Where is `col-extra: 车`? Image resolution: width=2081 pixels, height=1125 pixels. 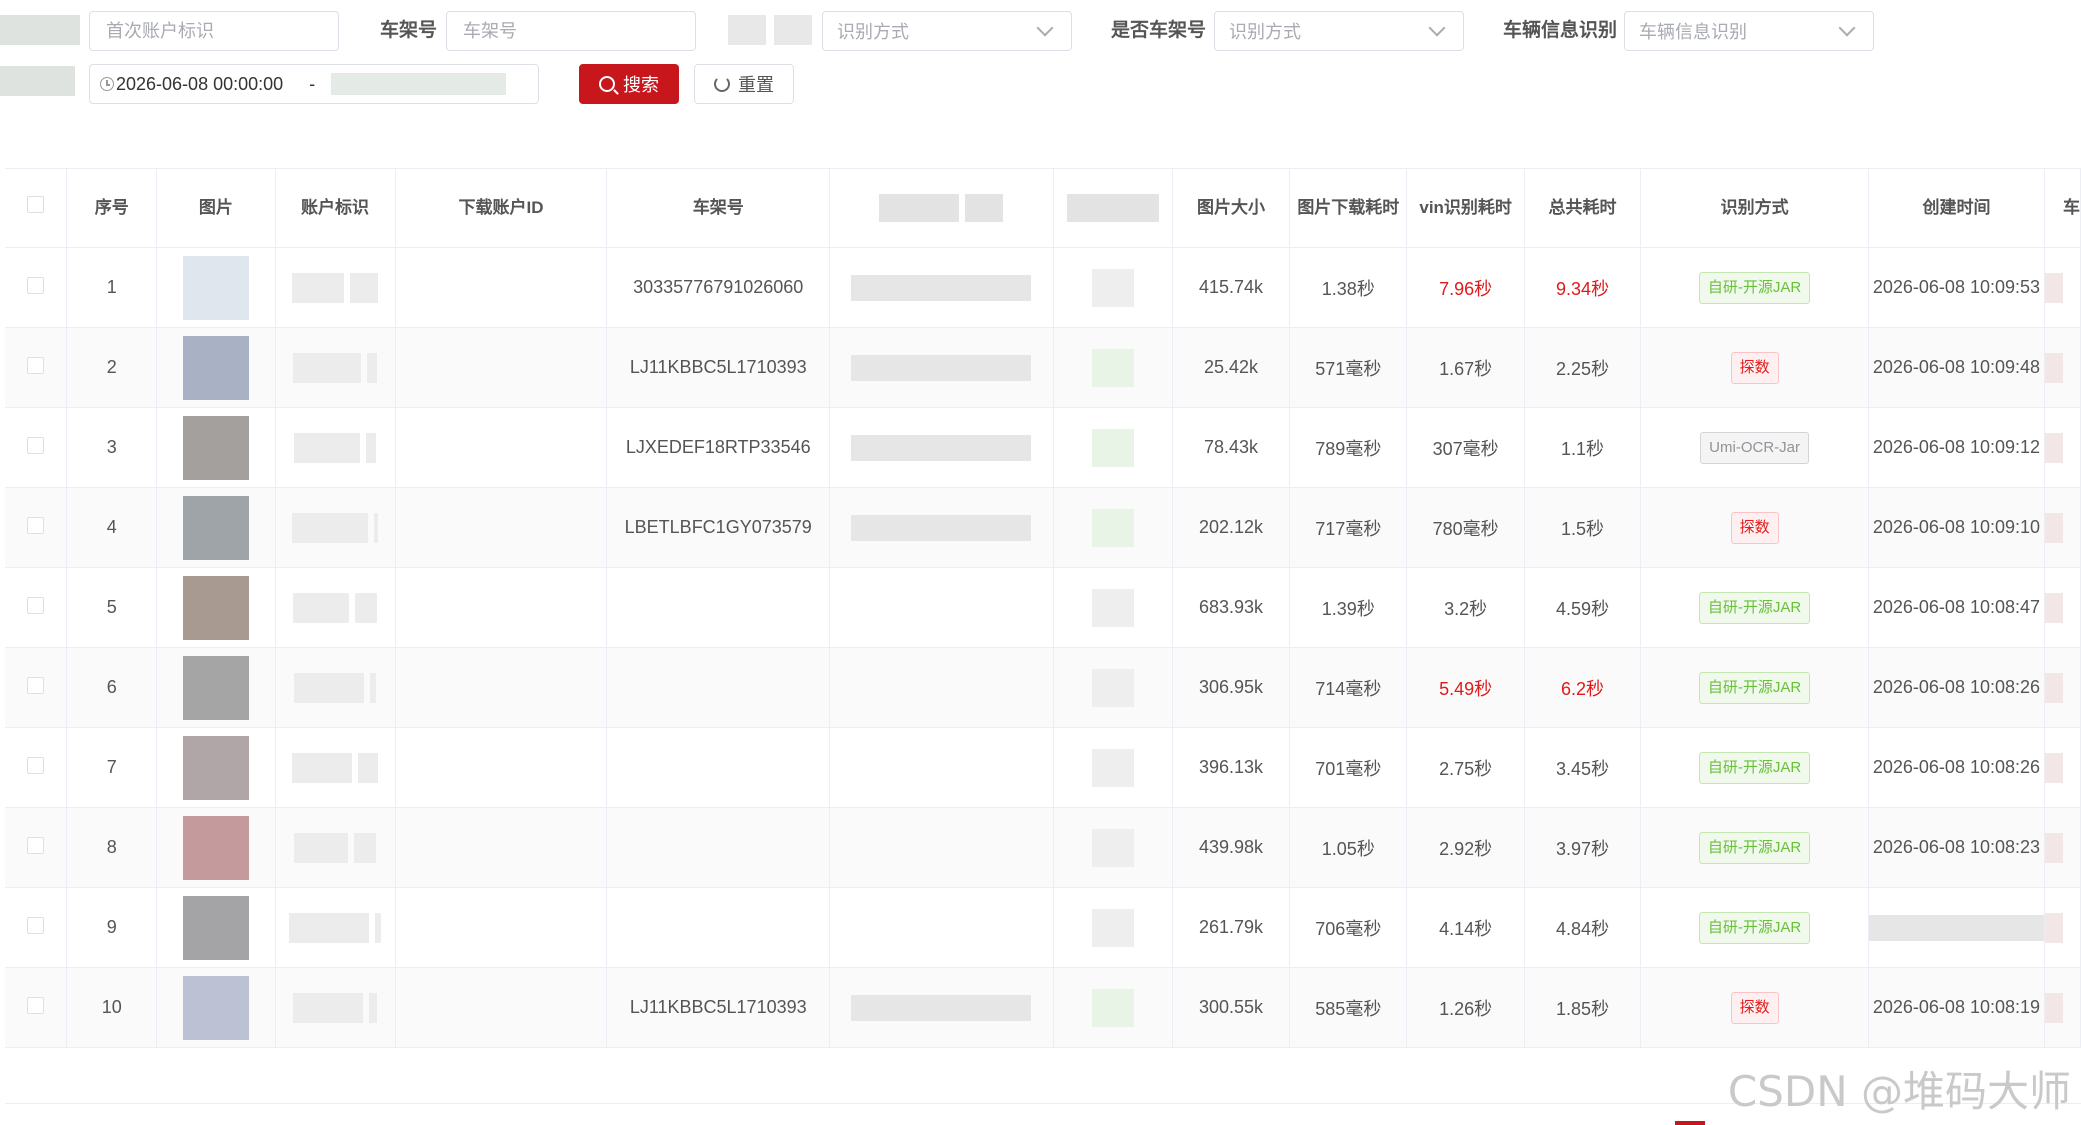
col-extra: 车 is located at coordinates (2062, 208).